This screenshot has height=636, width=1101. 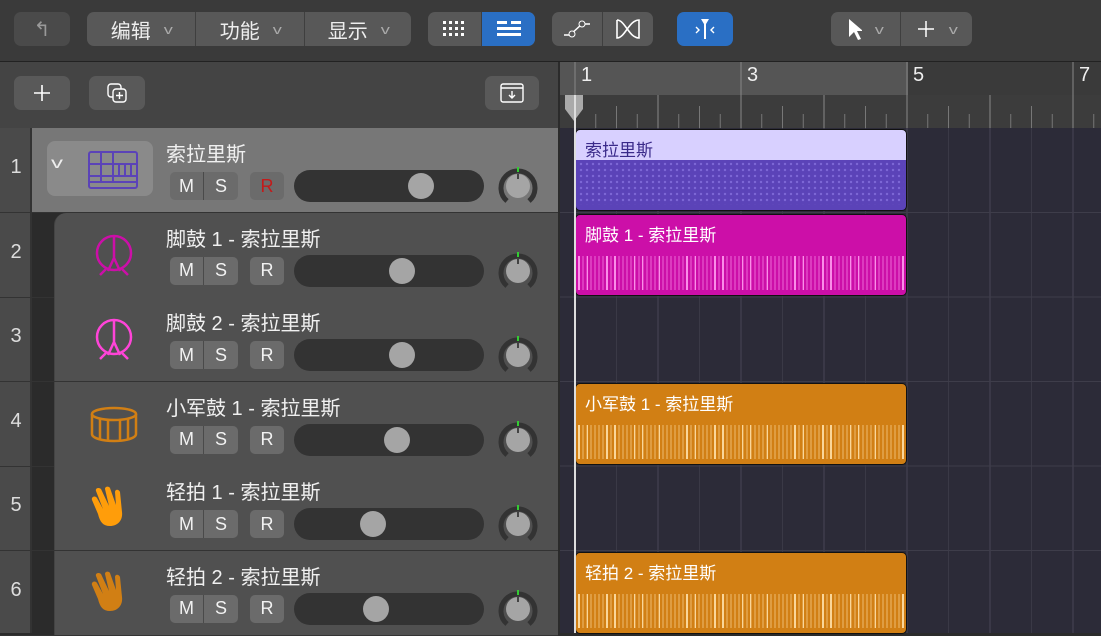 I want to click on drum-machine-icon, so click(x=114, y=171).